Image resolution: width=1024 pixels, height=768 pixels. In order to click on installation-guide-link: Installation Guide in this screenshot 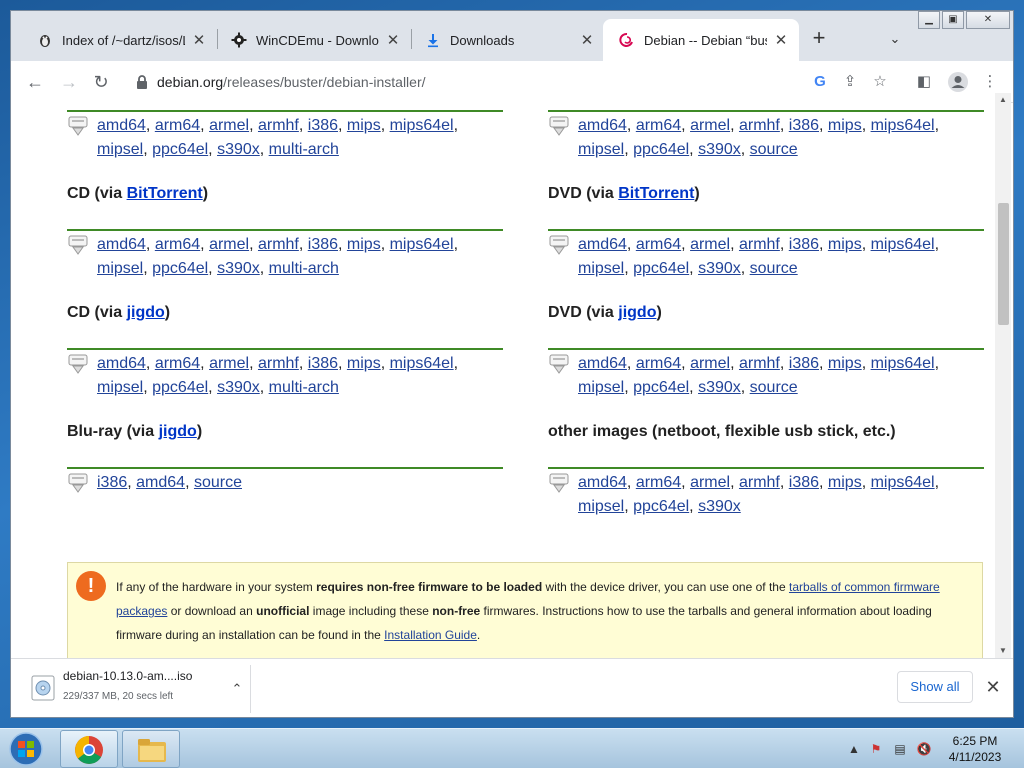, I will do `click(430, 635)`.